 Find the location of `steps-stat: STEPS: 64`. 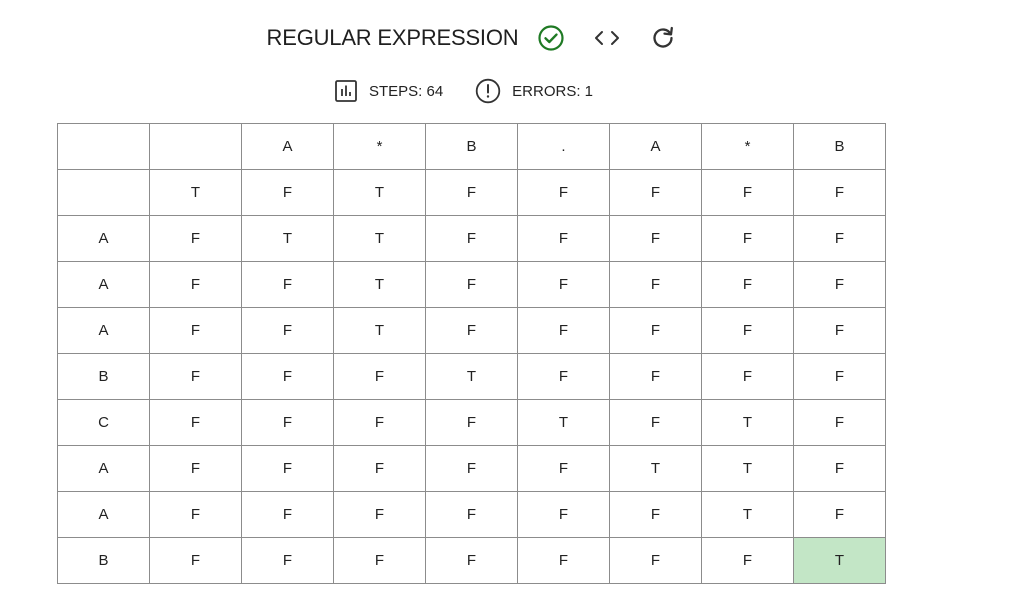

steps-stat: STEPS: 64 is located at coordinates (388, 91).